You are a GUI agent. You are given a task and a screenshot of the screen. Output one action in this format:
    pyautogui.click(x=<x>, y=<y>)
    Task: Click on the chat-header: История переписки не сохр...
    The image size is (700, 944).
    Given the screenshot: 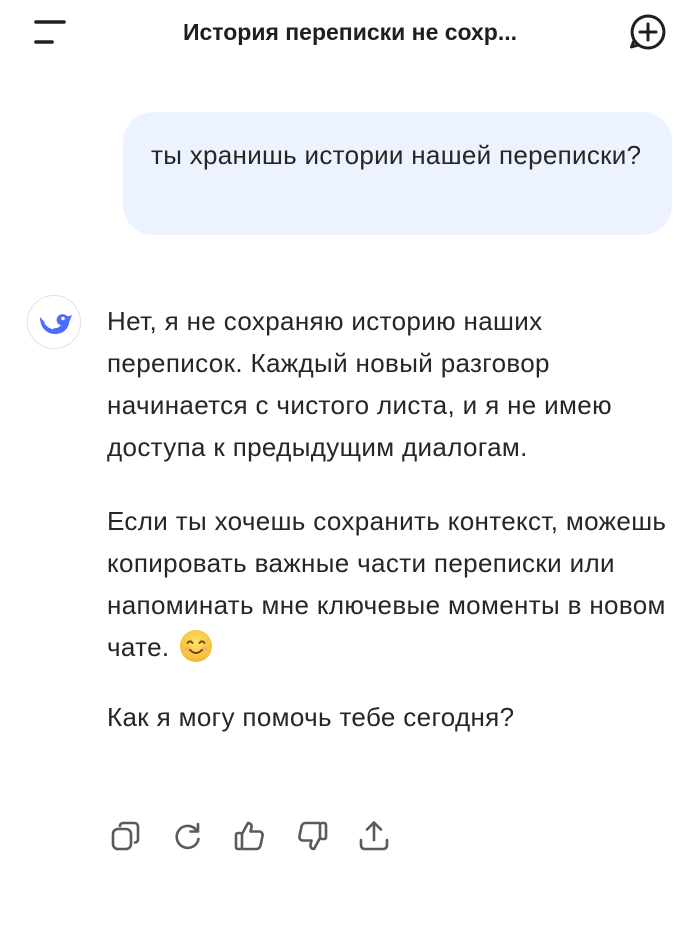 What is the action you would take?
    pyautogui.click(x=350, y=32)
    